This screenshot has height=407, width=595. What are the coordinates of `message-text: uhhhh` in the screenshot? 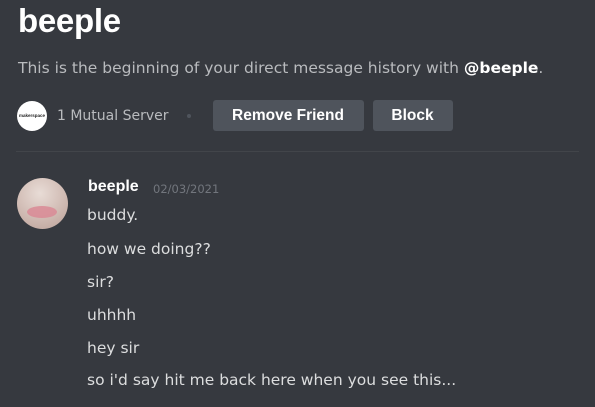 It's located at (112, 315).